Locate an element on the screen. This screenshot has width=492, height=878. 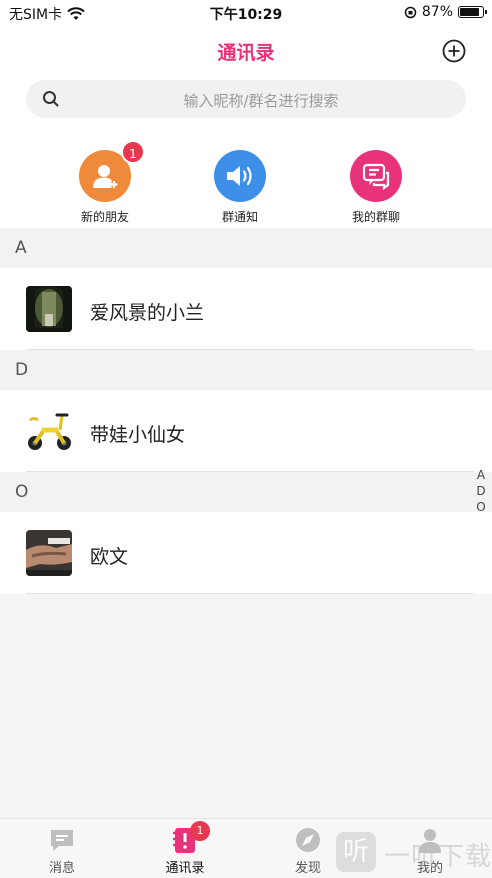
contact-name: 爱风景的小兰 is located at coordinates (147, 313).